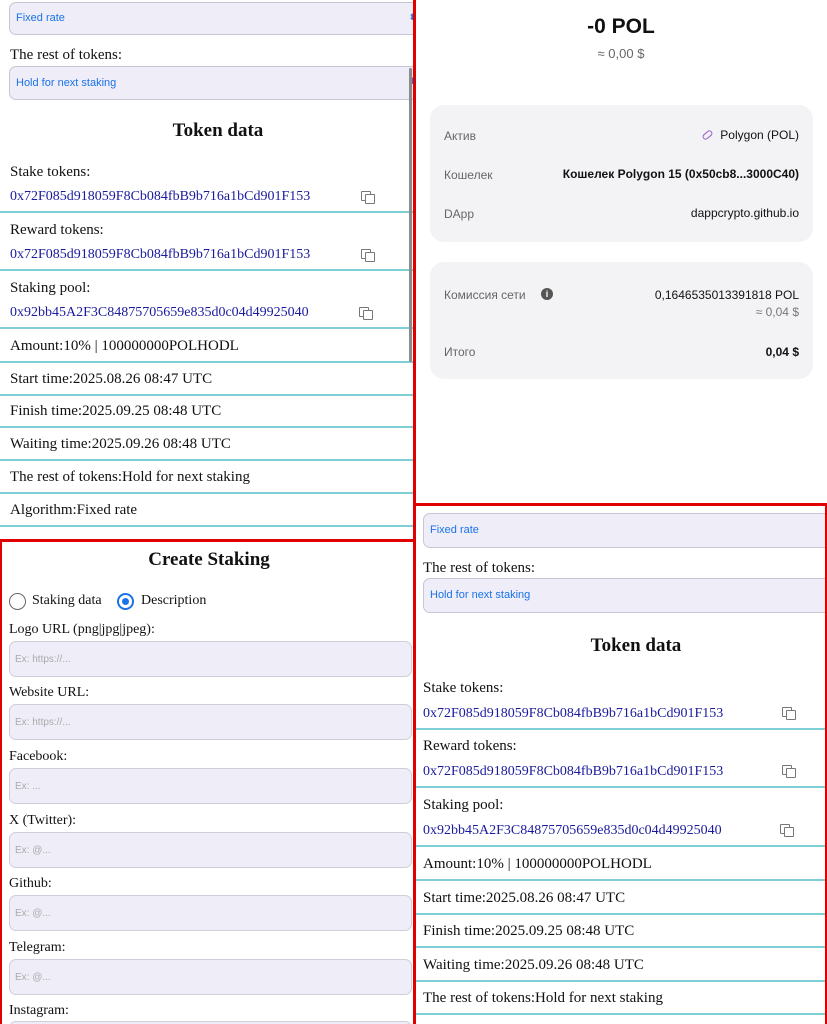  Describe the element at coordinates (547, 294) in the screenshot. I see `info-icon: i` at that location.